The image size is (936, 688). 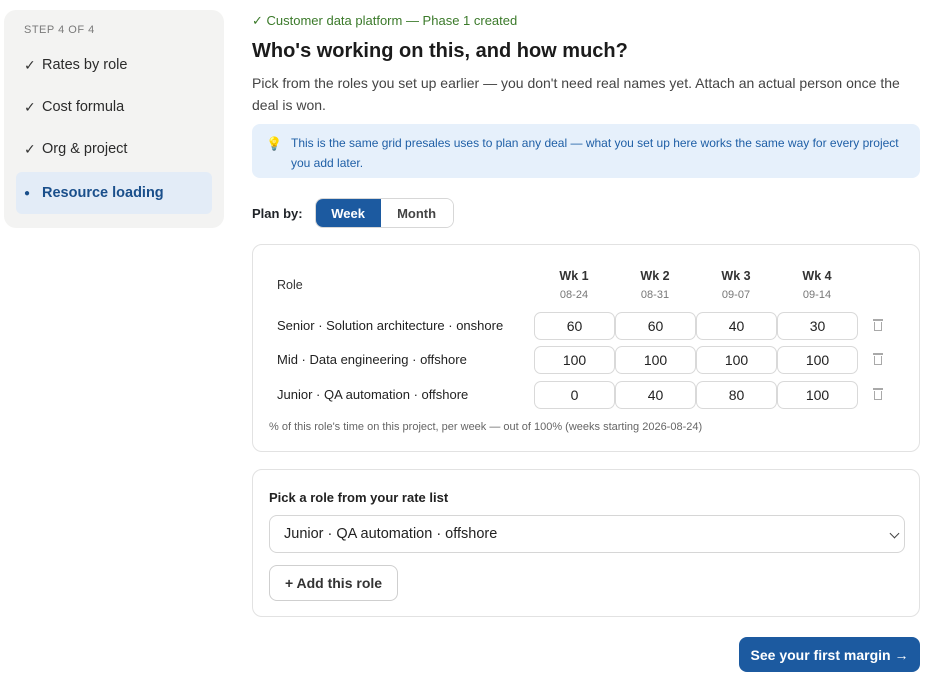 I want to click on row-role-name: Mid · Data engineering · offshore, so click(x=372, y=359).